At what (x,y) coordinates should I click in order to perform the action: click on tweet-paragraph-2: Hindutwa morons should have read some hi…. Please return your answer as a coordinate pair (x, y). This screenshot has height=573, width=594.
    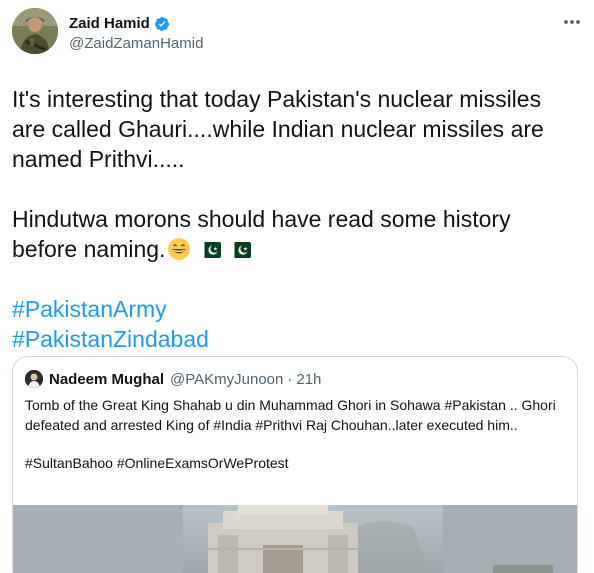
    Looking at the image, I should click on (294, 234).